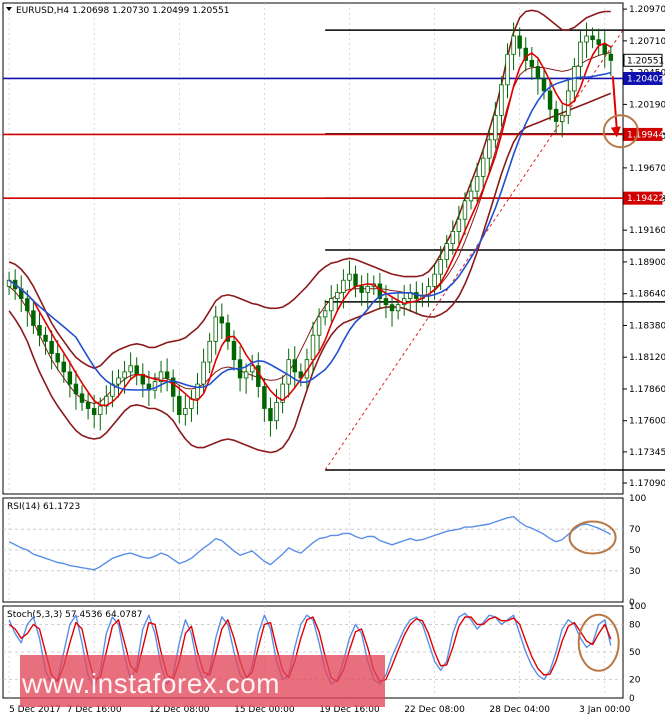  Describe the element at coordinates (637, 607) in the screenshot. I see `stoch-tick-label: 100` at that location.